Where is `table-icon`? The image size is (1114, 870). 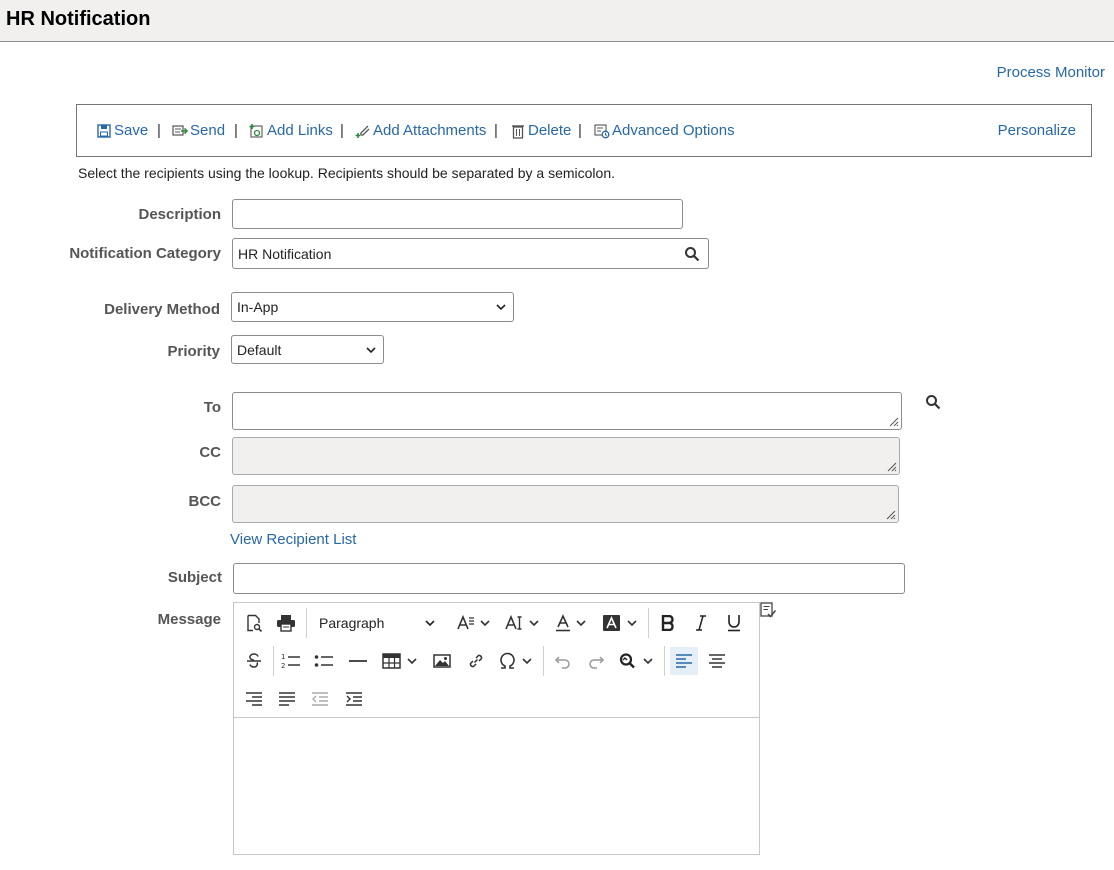 table-icon is located at coordinates (399, 661).